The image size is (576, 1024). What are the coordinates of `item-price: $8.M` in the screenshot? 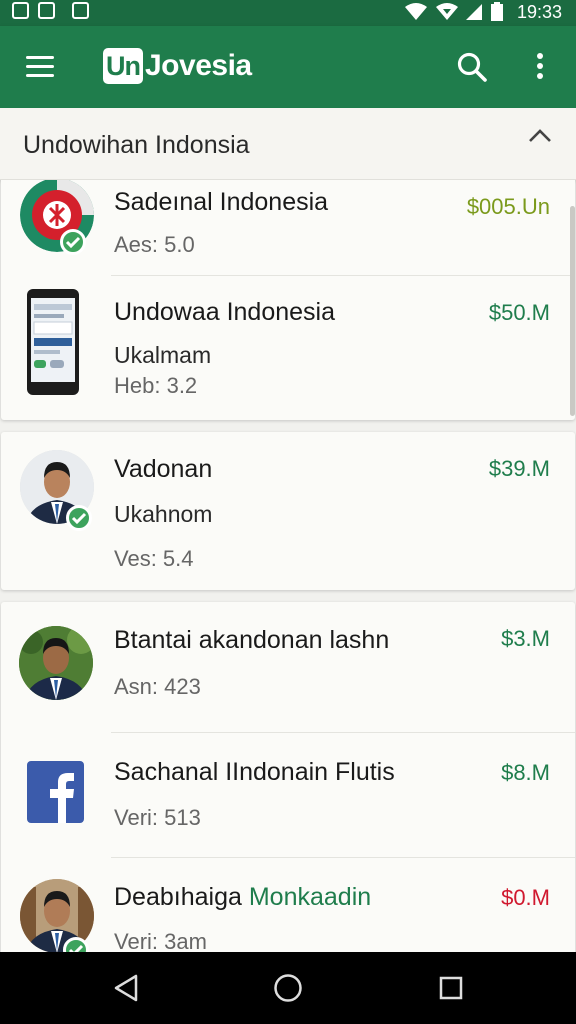 It's located at (525, 772).